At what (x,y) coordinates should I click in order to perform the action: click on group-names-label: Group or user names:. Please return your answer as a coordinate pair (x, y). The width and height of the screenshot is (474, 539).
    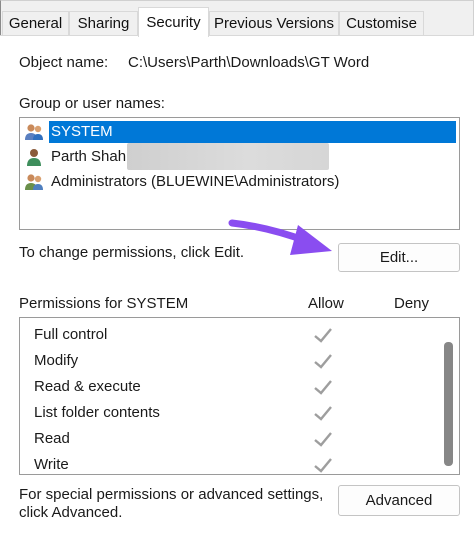
    Looking at the image, I should click on (92, 103).